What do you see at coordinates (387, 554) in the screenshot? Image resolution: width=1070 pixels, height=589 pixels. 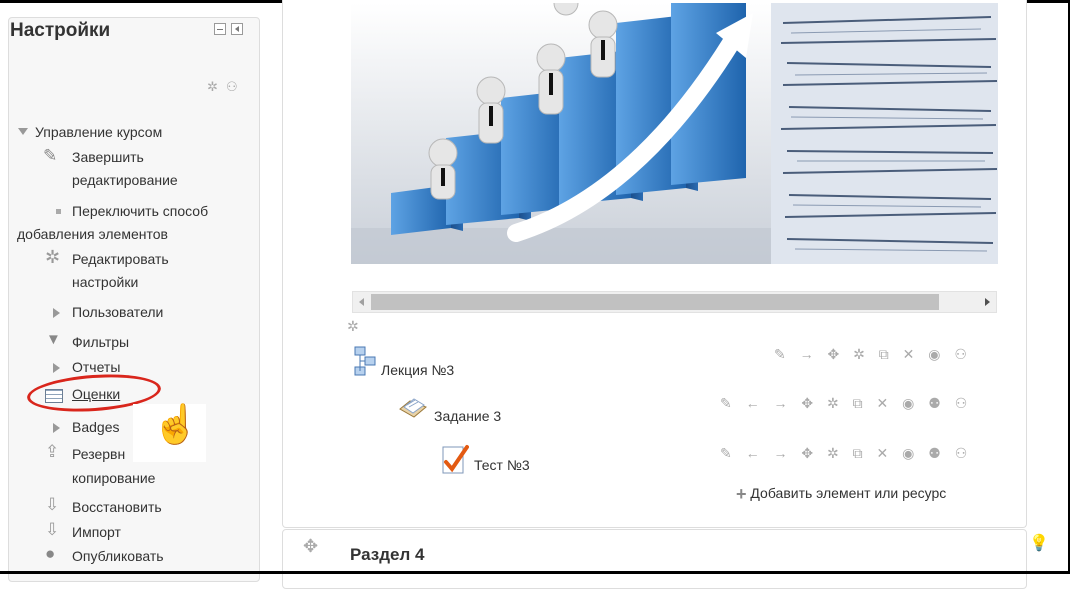 I see `section-title: Раздел 4` at bounding box center [387, 554].